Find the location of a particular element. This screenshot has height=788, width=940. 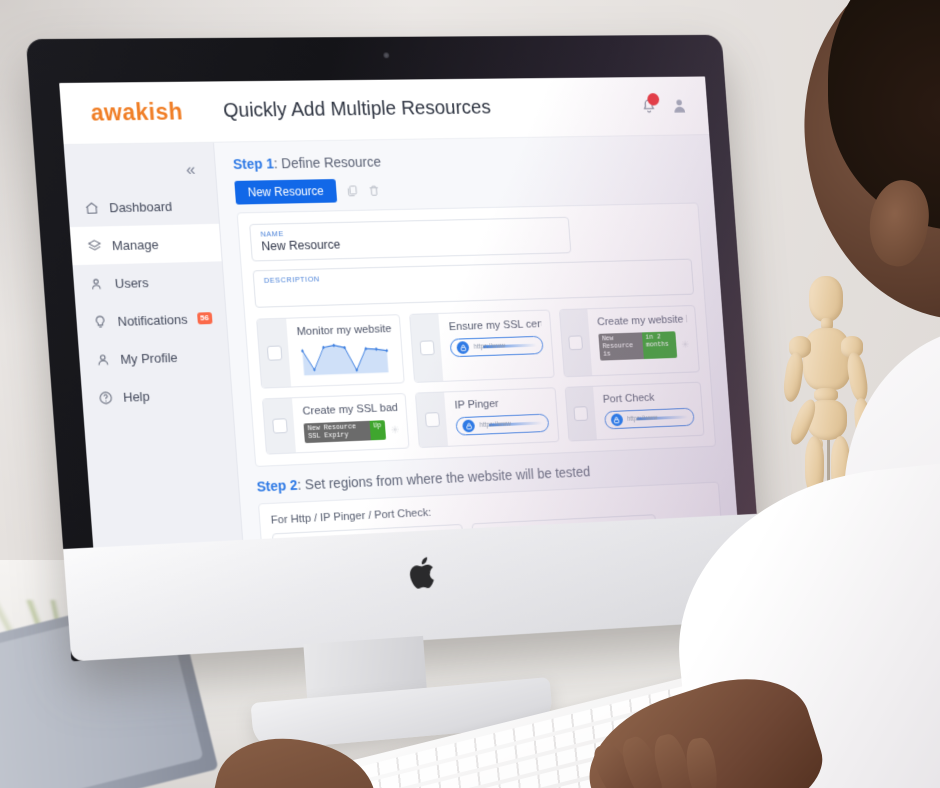

ssl-cert-card-body: Ensure my SSL certificate is valid is located at coordinates (496, 346).